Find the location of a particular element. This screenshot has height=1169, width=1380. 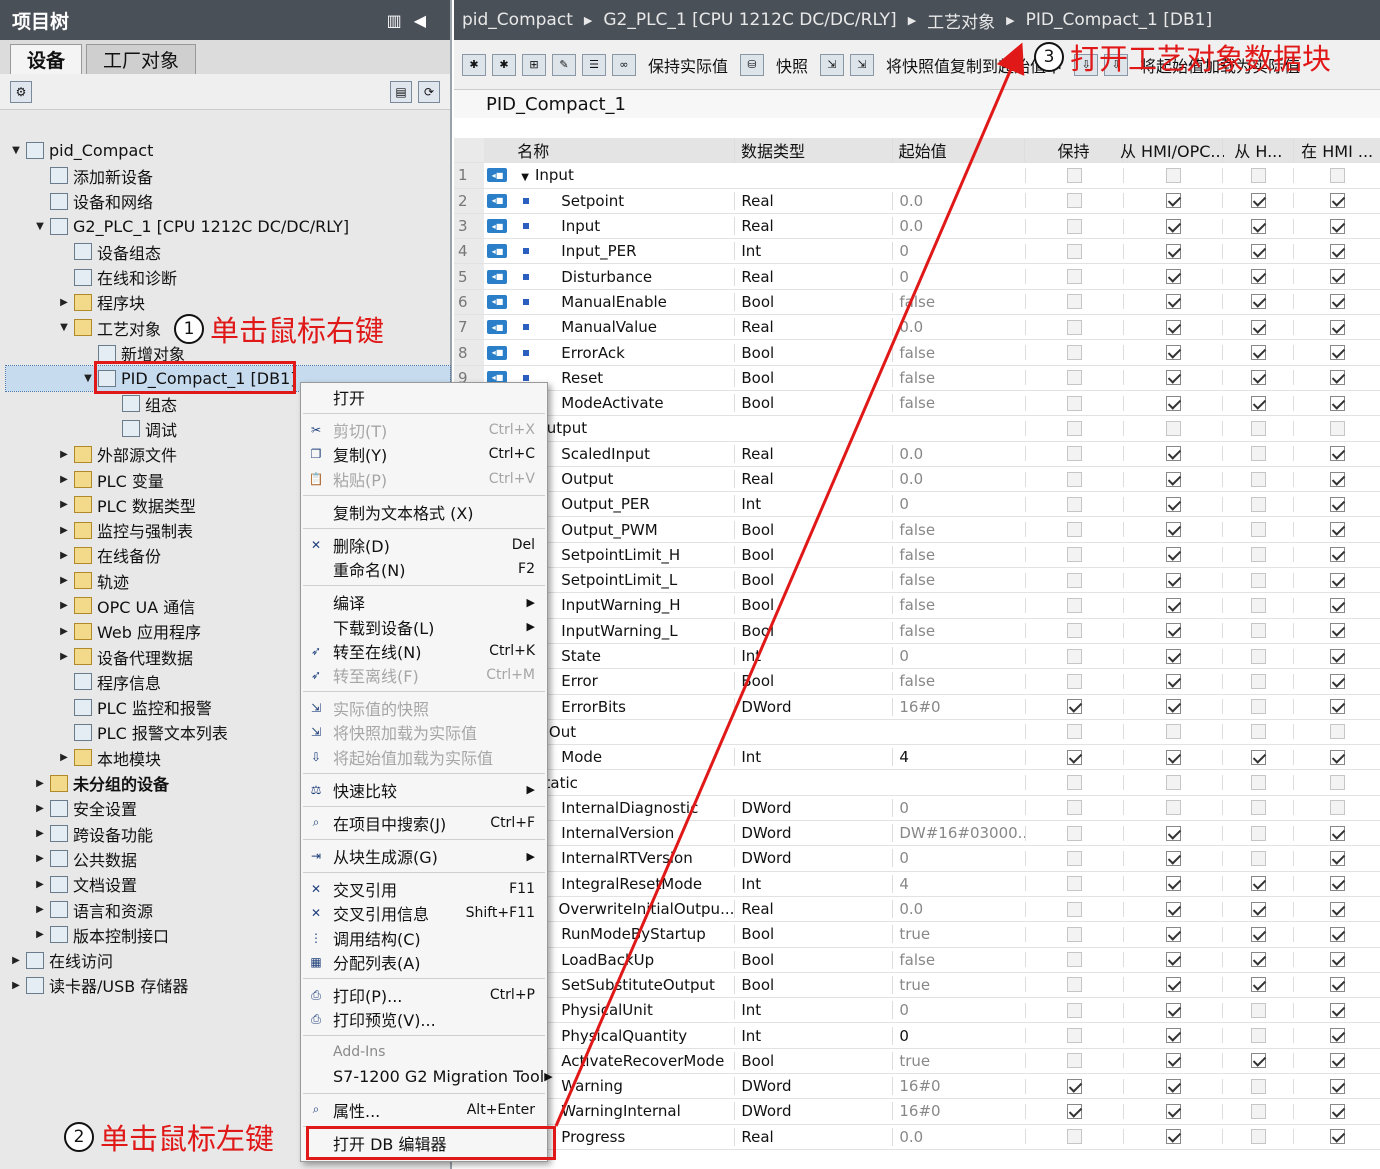

table-row: 3 ◂■ Input Real 0.0 is located at coordinates (917, 226).